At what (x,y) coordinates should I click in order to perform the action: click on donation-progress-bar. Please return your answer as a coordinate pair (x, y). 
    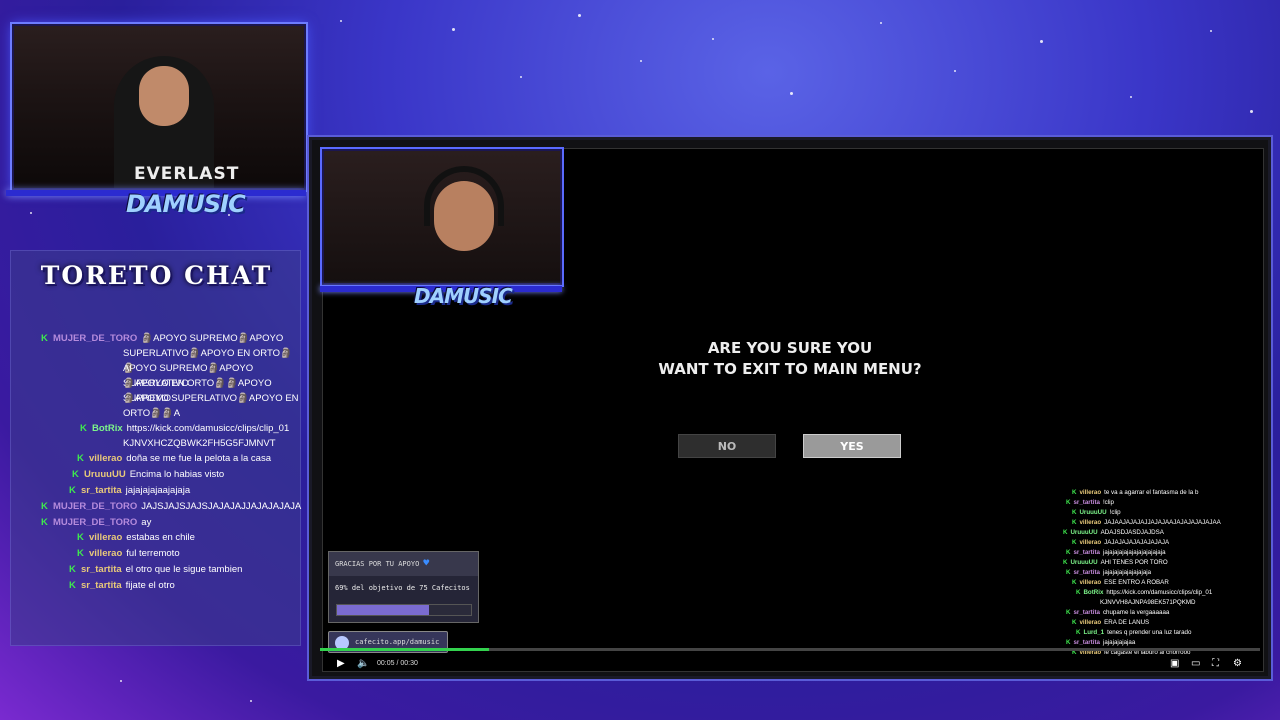
    Looking at the image, I should click on (404, 610).